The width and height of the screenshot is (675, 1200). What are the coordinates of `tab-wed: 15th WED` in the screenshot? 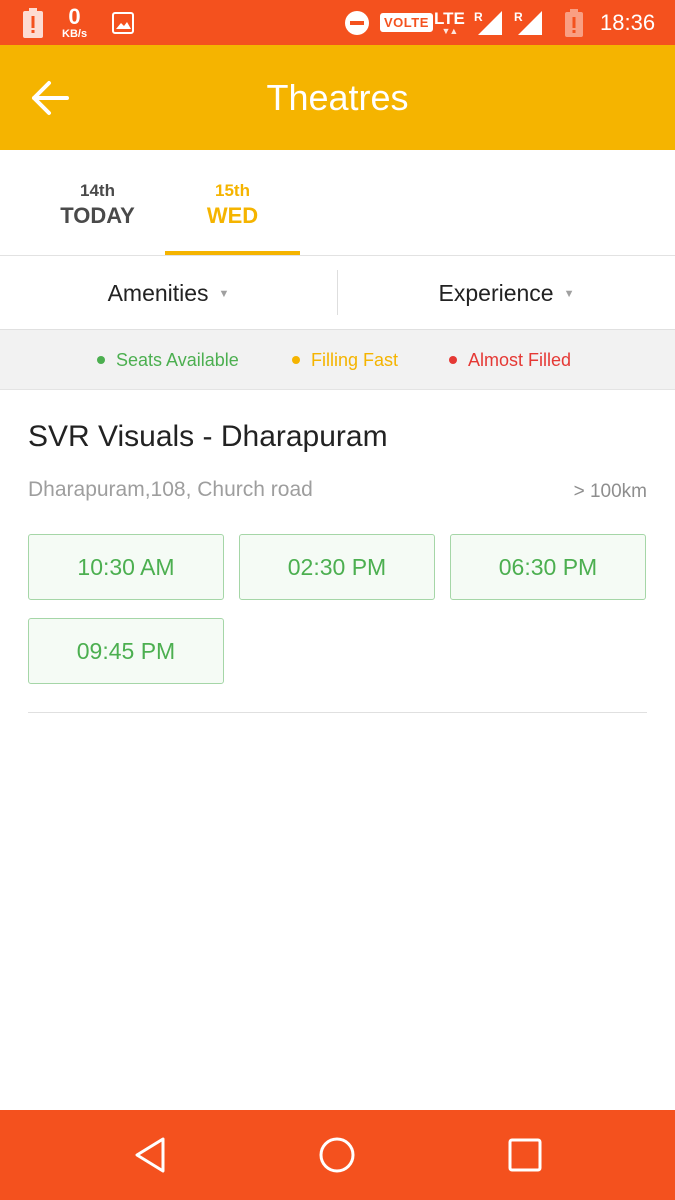 It's located at (232, 203).